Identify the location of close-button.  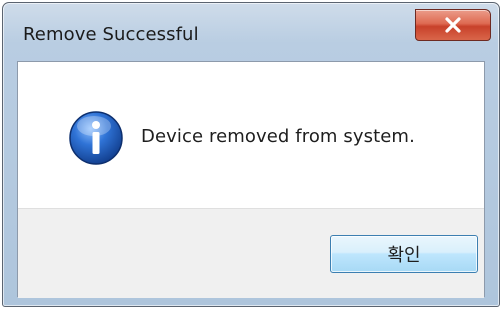
(453, 25).